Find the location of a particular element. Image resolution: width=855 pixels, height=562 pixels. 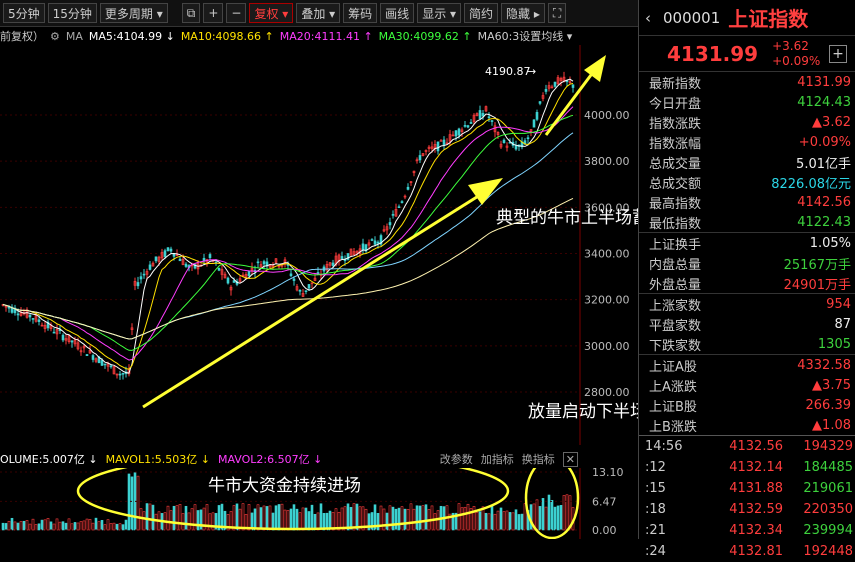

quote-price-block: 4131.99 +3.62 +0.09% + is located at coordinates (747, 54).